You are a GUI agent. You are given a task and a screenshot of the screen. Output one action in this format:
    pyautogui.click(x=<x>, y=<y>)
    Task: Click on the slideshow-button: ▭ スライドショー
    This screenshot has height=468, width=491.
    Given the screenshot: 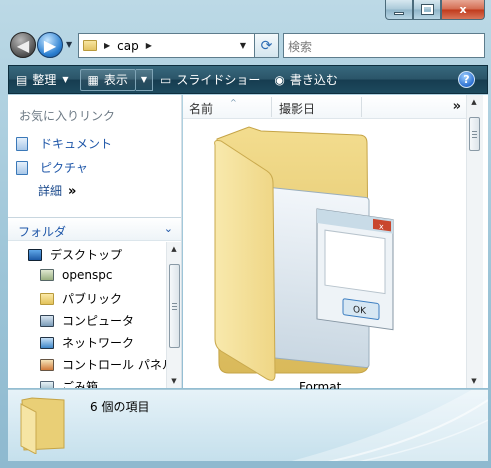 What is the action you would take?
    pyautogui.click(x=210, y=79)
    